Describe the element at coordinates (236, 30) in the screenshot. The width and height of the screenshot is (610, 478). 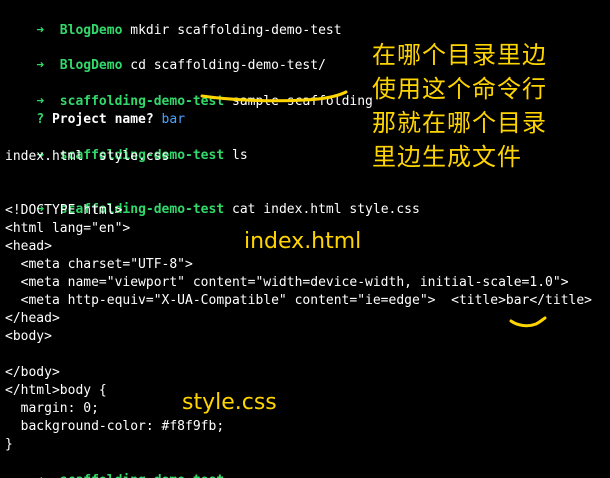
I see `command-text: mkdir scaffolding-demo-test` at that location.